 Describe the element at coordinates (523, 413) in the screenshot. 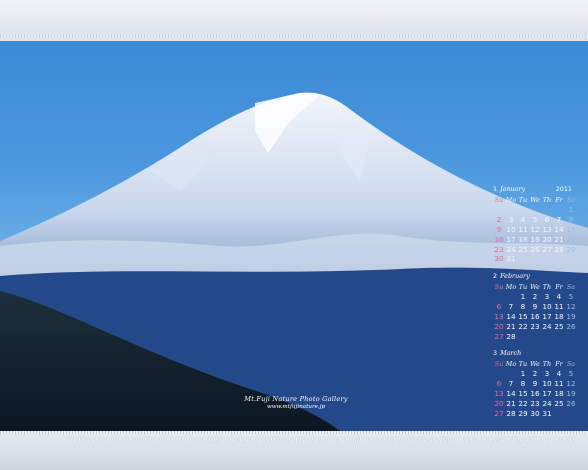

I see `day-cell: 29` at that location.